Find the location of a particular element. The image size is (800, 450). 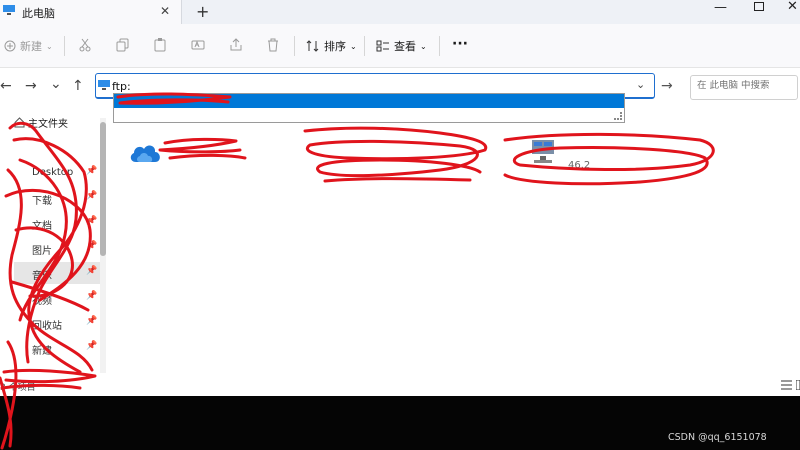

sidebar-item-music: 音乐 📌 is located at coordinates (58, 273).